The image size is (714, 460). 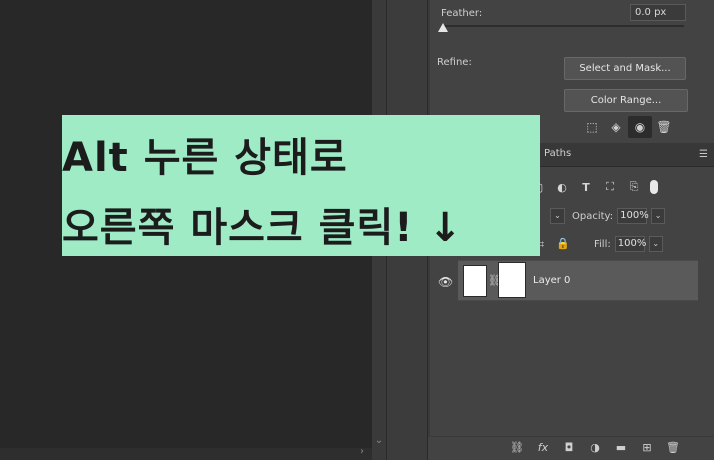 I want to click on fill-control: Fill: 100% ⌄, so click(x=628, y=244).